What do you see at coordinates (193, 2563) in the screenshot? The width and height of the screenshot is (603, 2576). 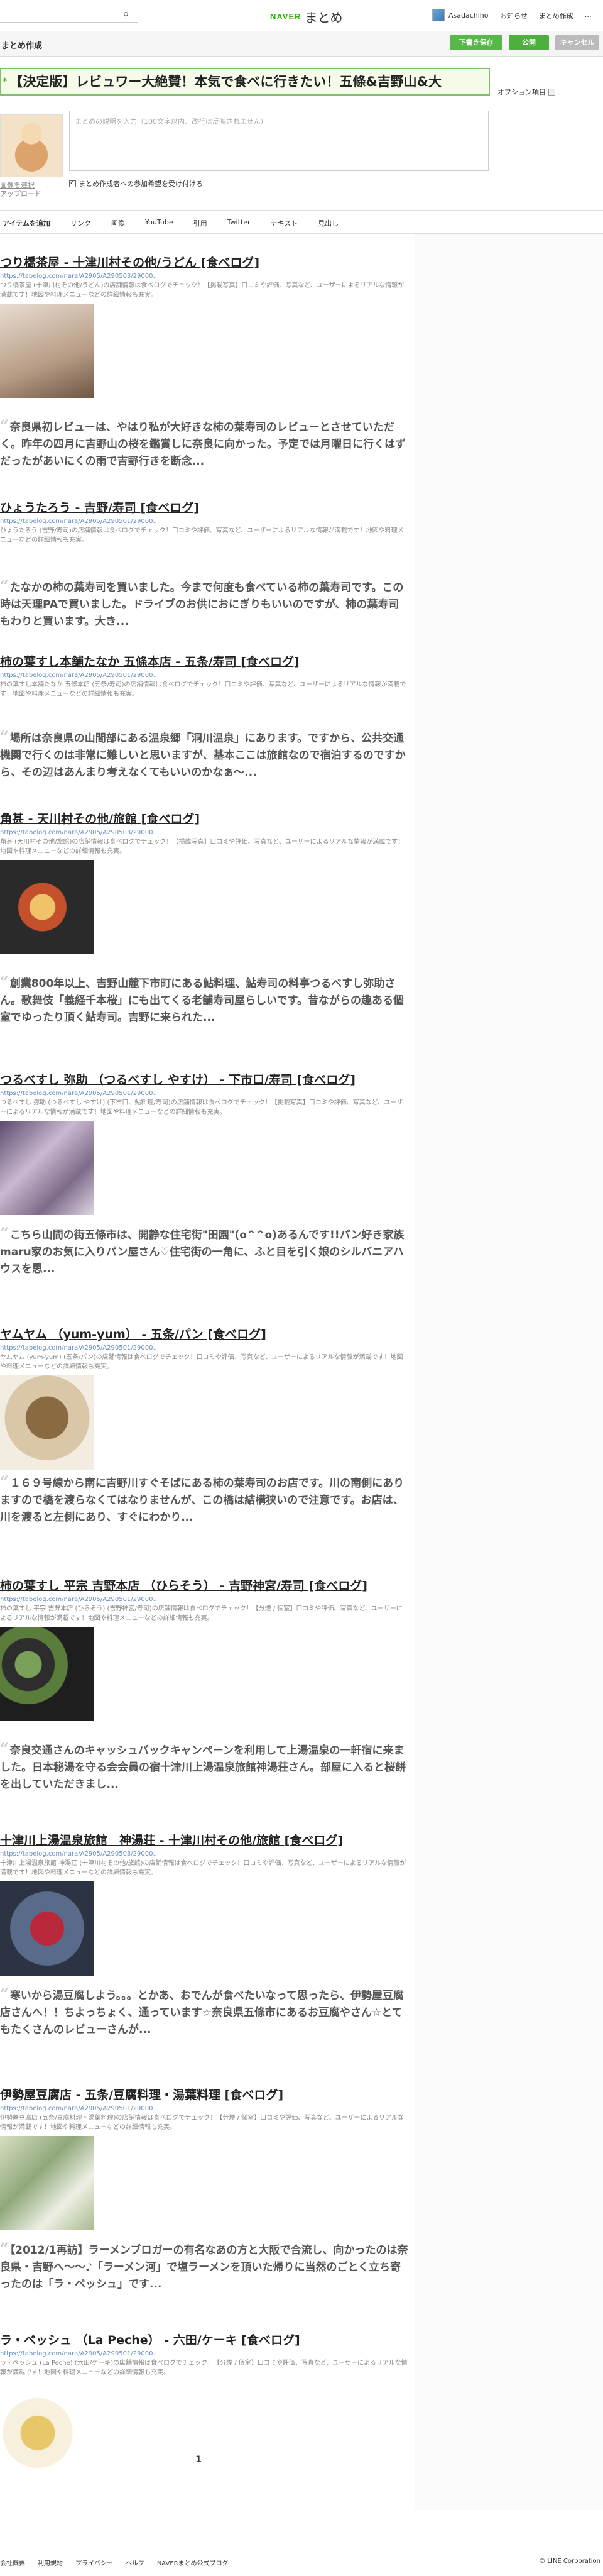 I see `footer-link-blog: NAVERまとめ公式ブログ` at bounding box center [193, 2563].